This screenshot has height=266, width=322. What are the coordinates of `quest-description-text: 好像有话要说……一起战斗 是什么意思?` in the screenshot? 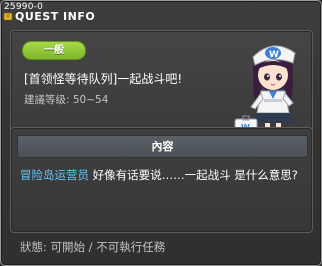 It's located at (193, 175).